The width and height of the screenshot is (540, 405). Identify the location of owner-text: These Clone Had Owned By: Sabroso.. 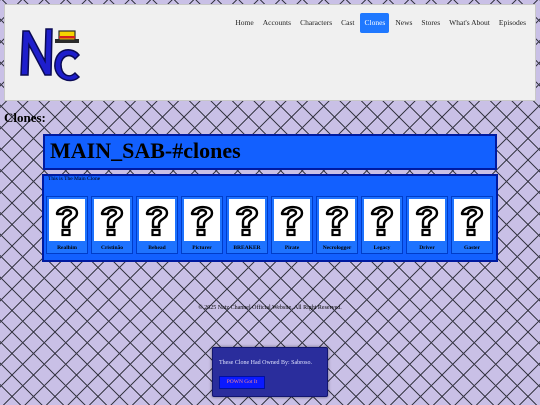
(265, 363).